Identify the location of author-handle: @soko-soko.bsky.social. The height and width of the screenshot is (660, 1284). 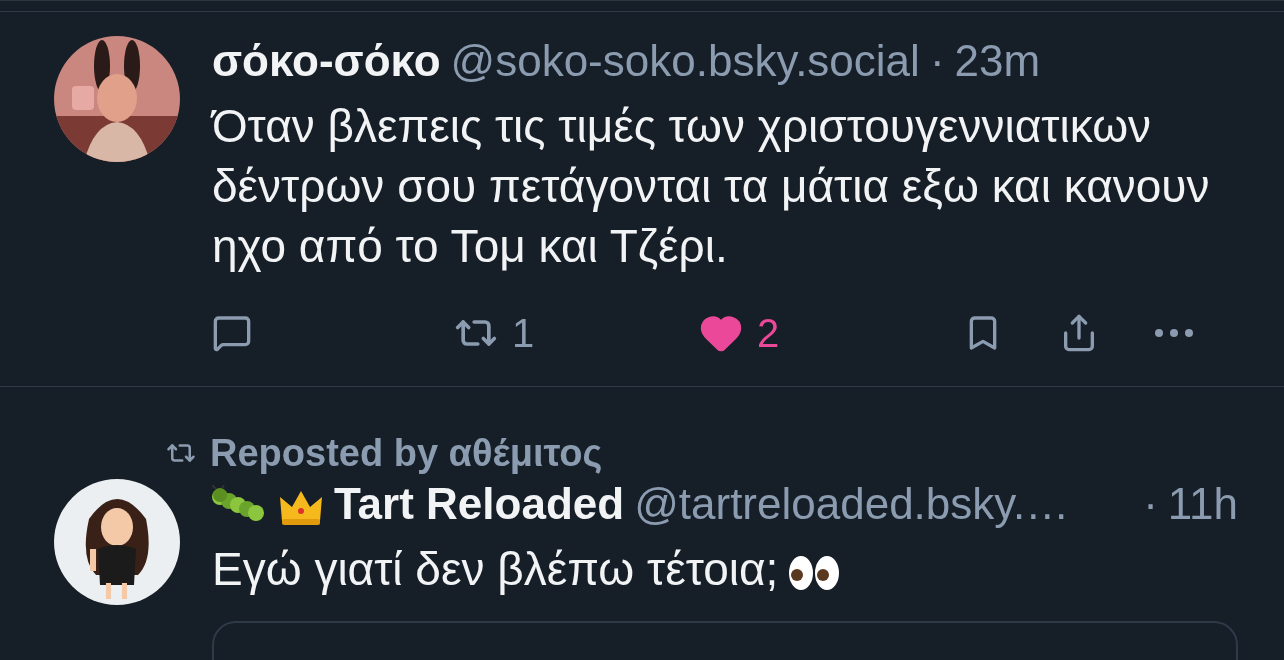
(685, 61).